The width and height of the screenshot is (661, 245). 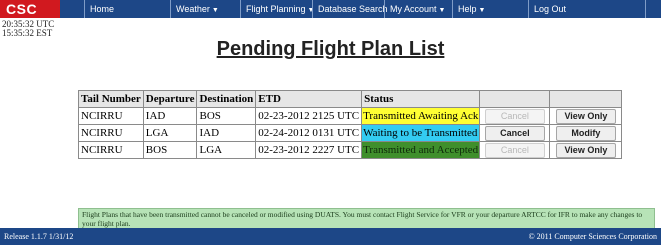 I want to click on header-destination: Destination, so click(x=226, y=99).